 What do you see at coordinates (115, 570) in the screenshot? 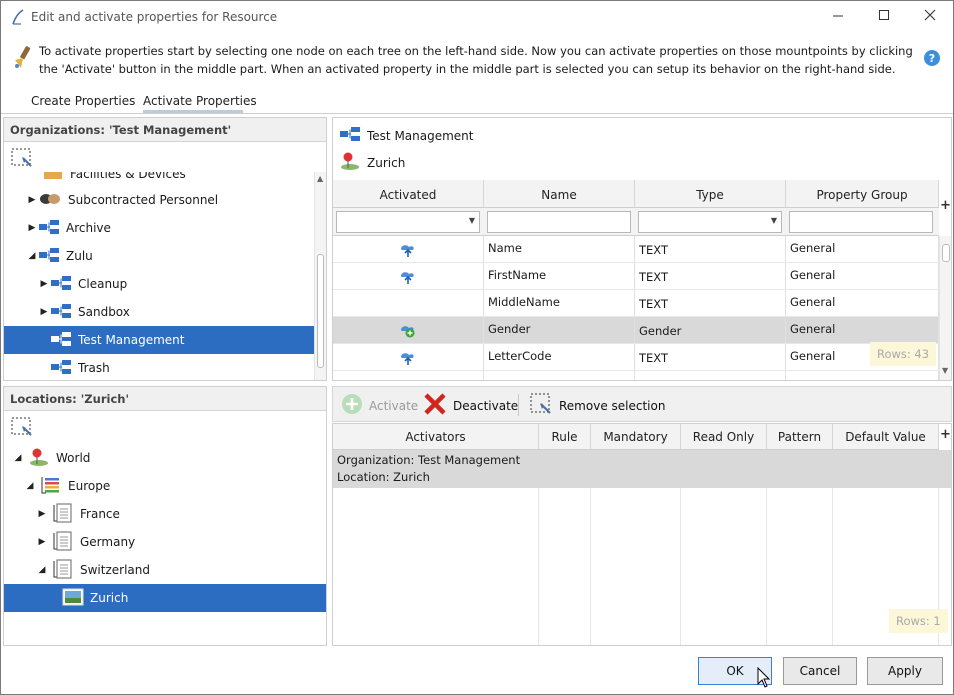
I see `tree-item-label: Switzerland` at bounding box center [115, 570].